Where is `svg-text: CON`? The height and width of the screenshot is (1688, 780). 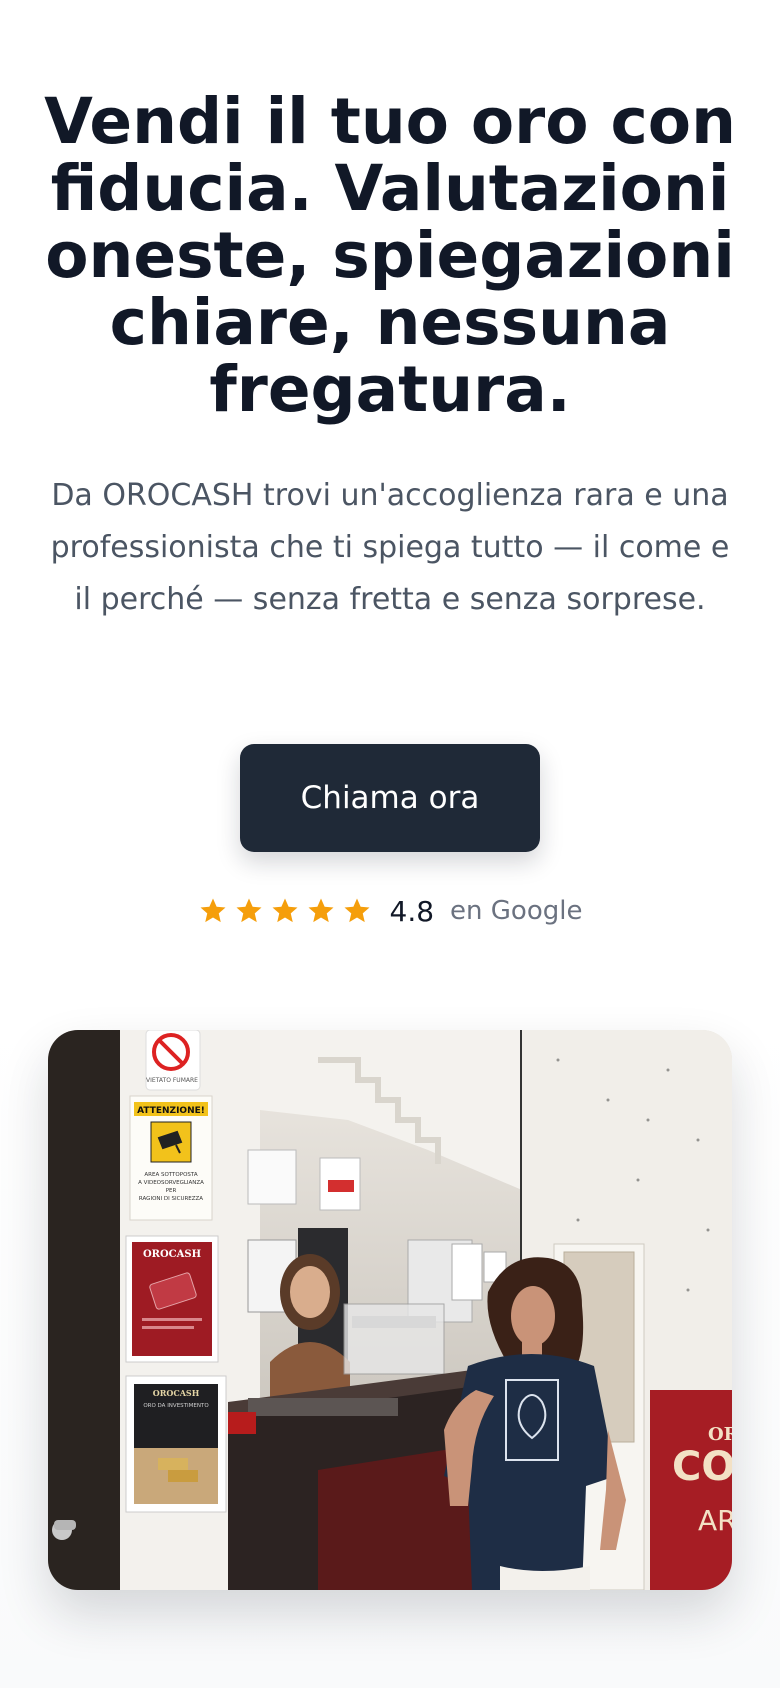
svg-text: CON is located at coordinates (702, 1467).